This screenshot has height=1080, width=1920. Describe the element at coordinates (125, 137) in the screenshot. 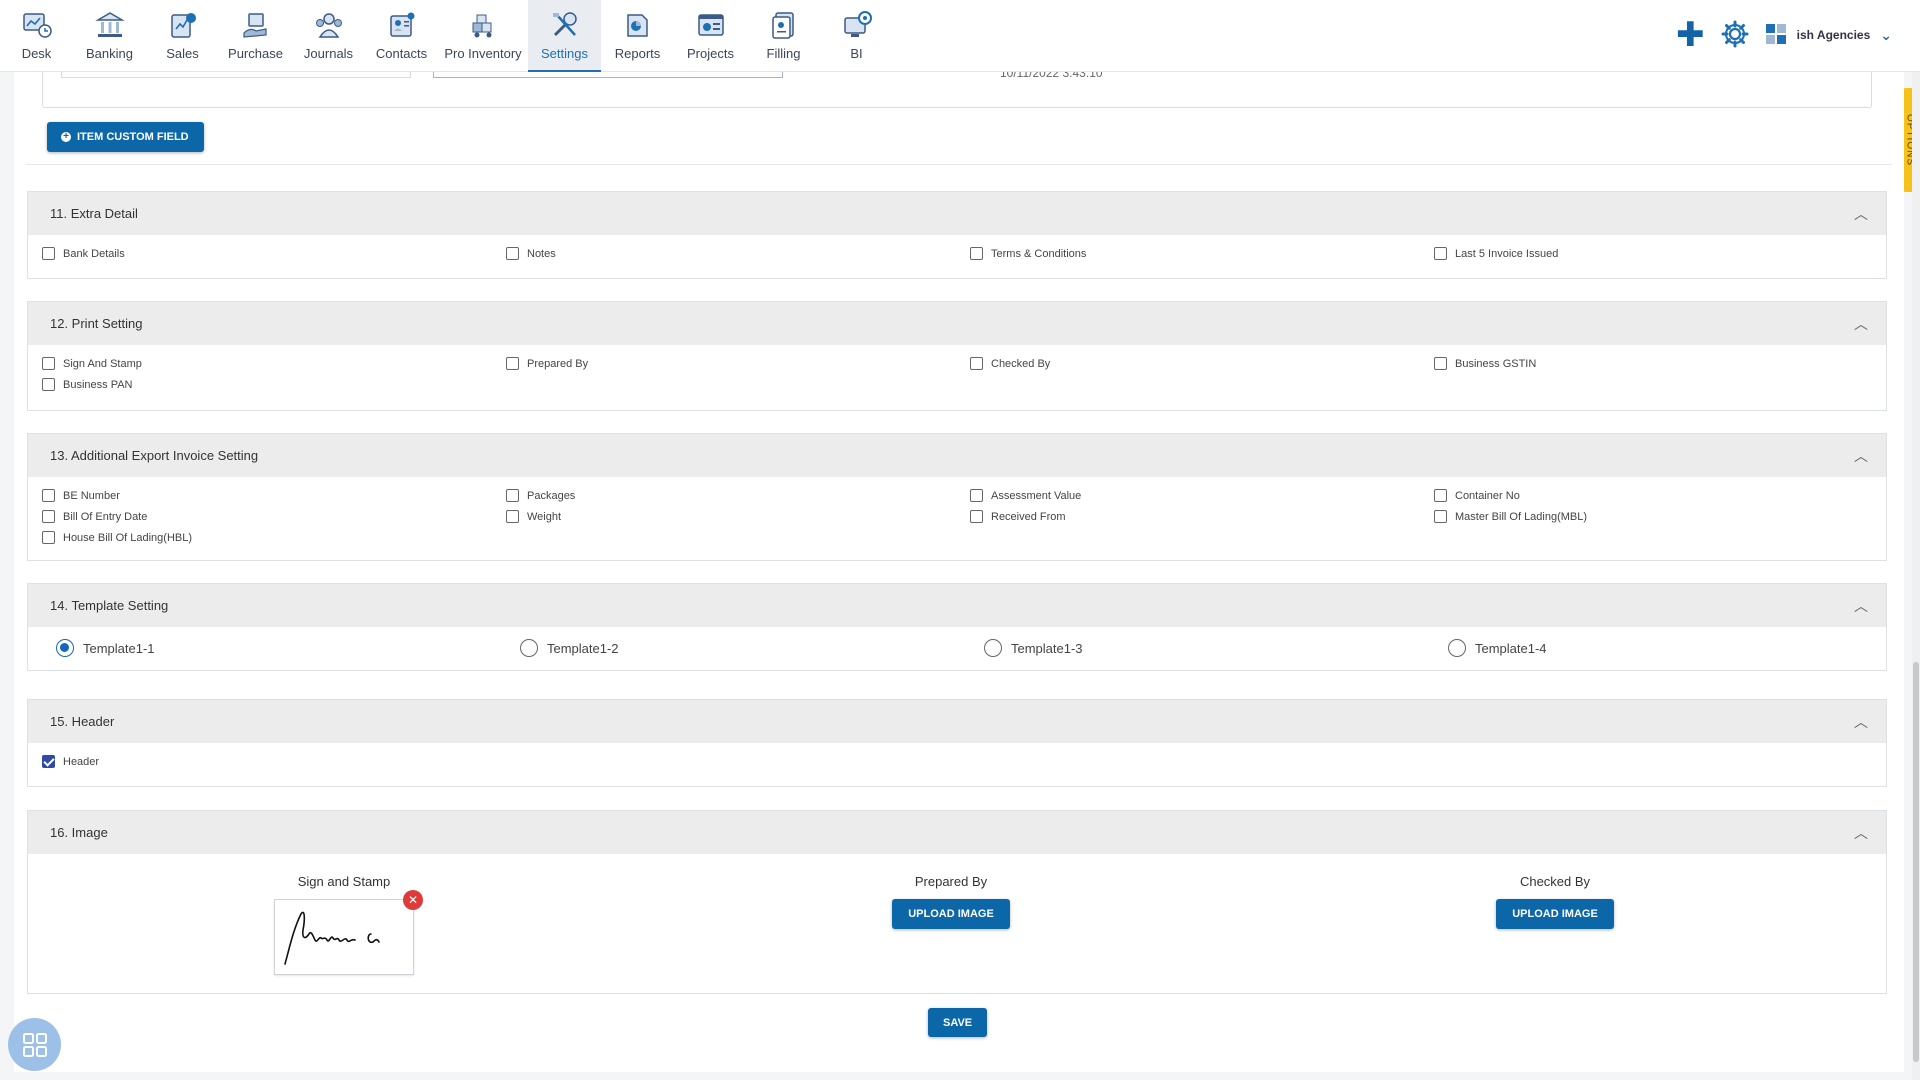

I see `item-custom-field-button: + ITEM CUSTOM FIELD` at that location.